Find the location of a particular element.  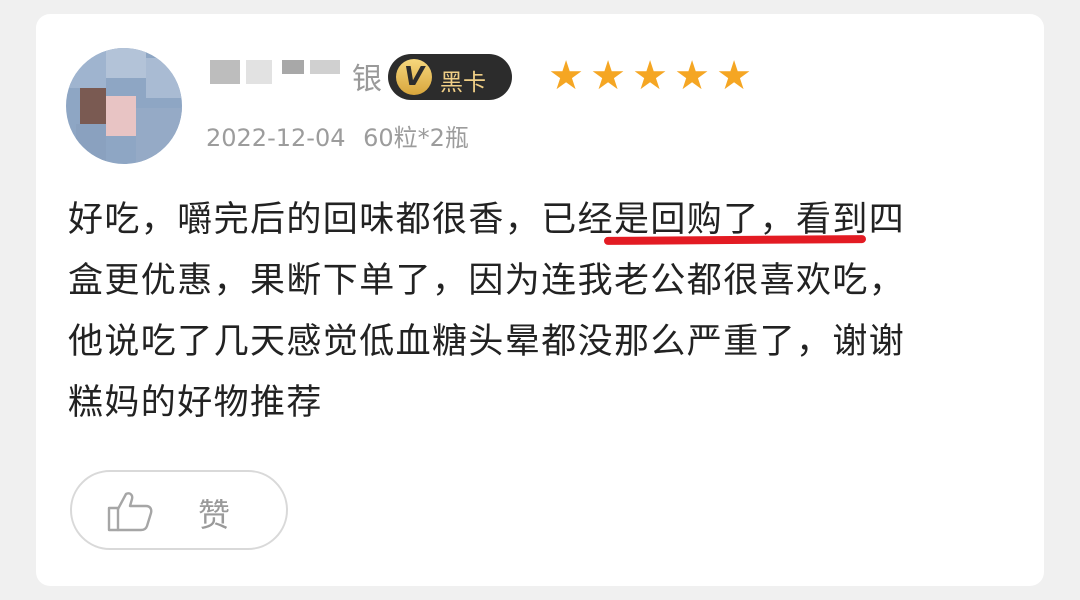

like-label: 赞 is located at coordinates (214, 515).